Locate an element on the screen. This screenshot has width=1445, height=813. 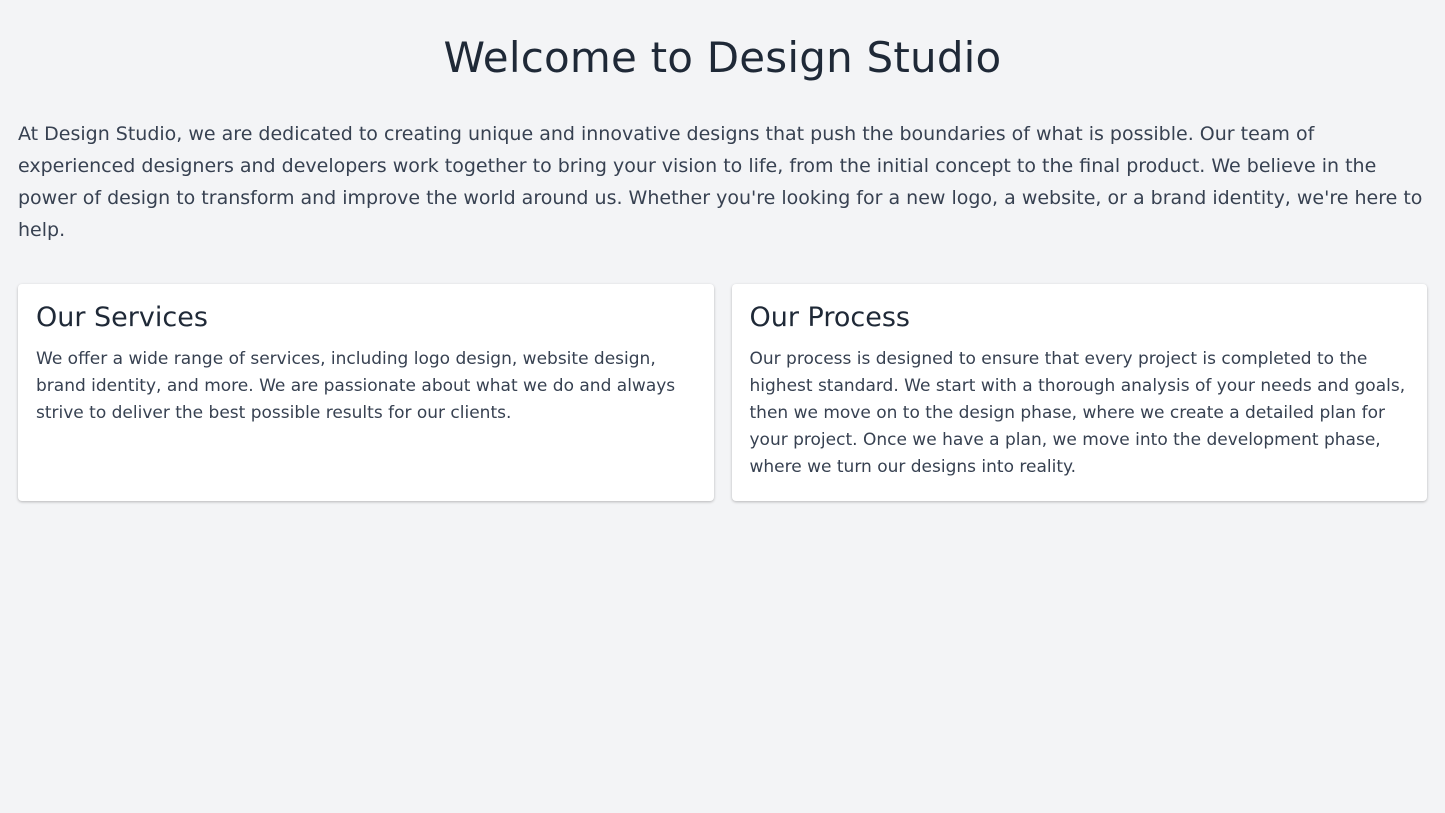
page-title: Welcome to Design Studio is located at coordinates (722, 57).